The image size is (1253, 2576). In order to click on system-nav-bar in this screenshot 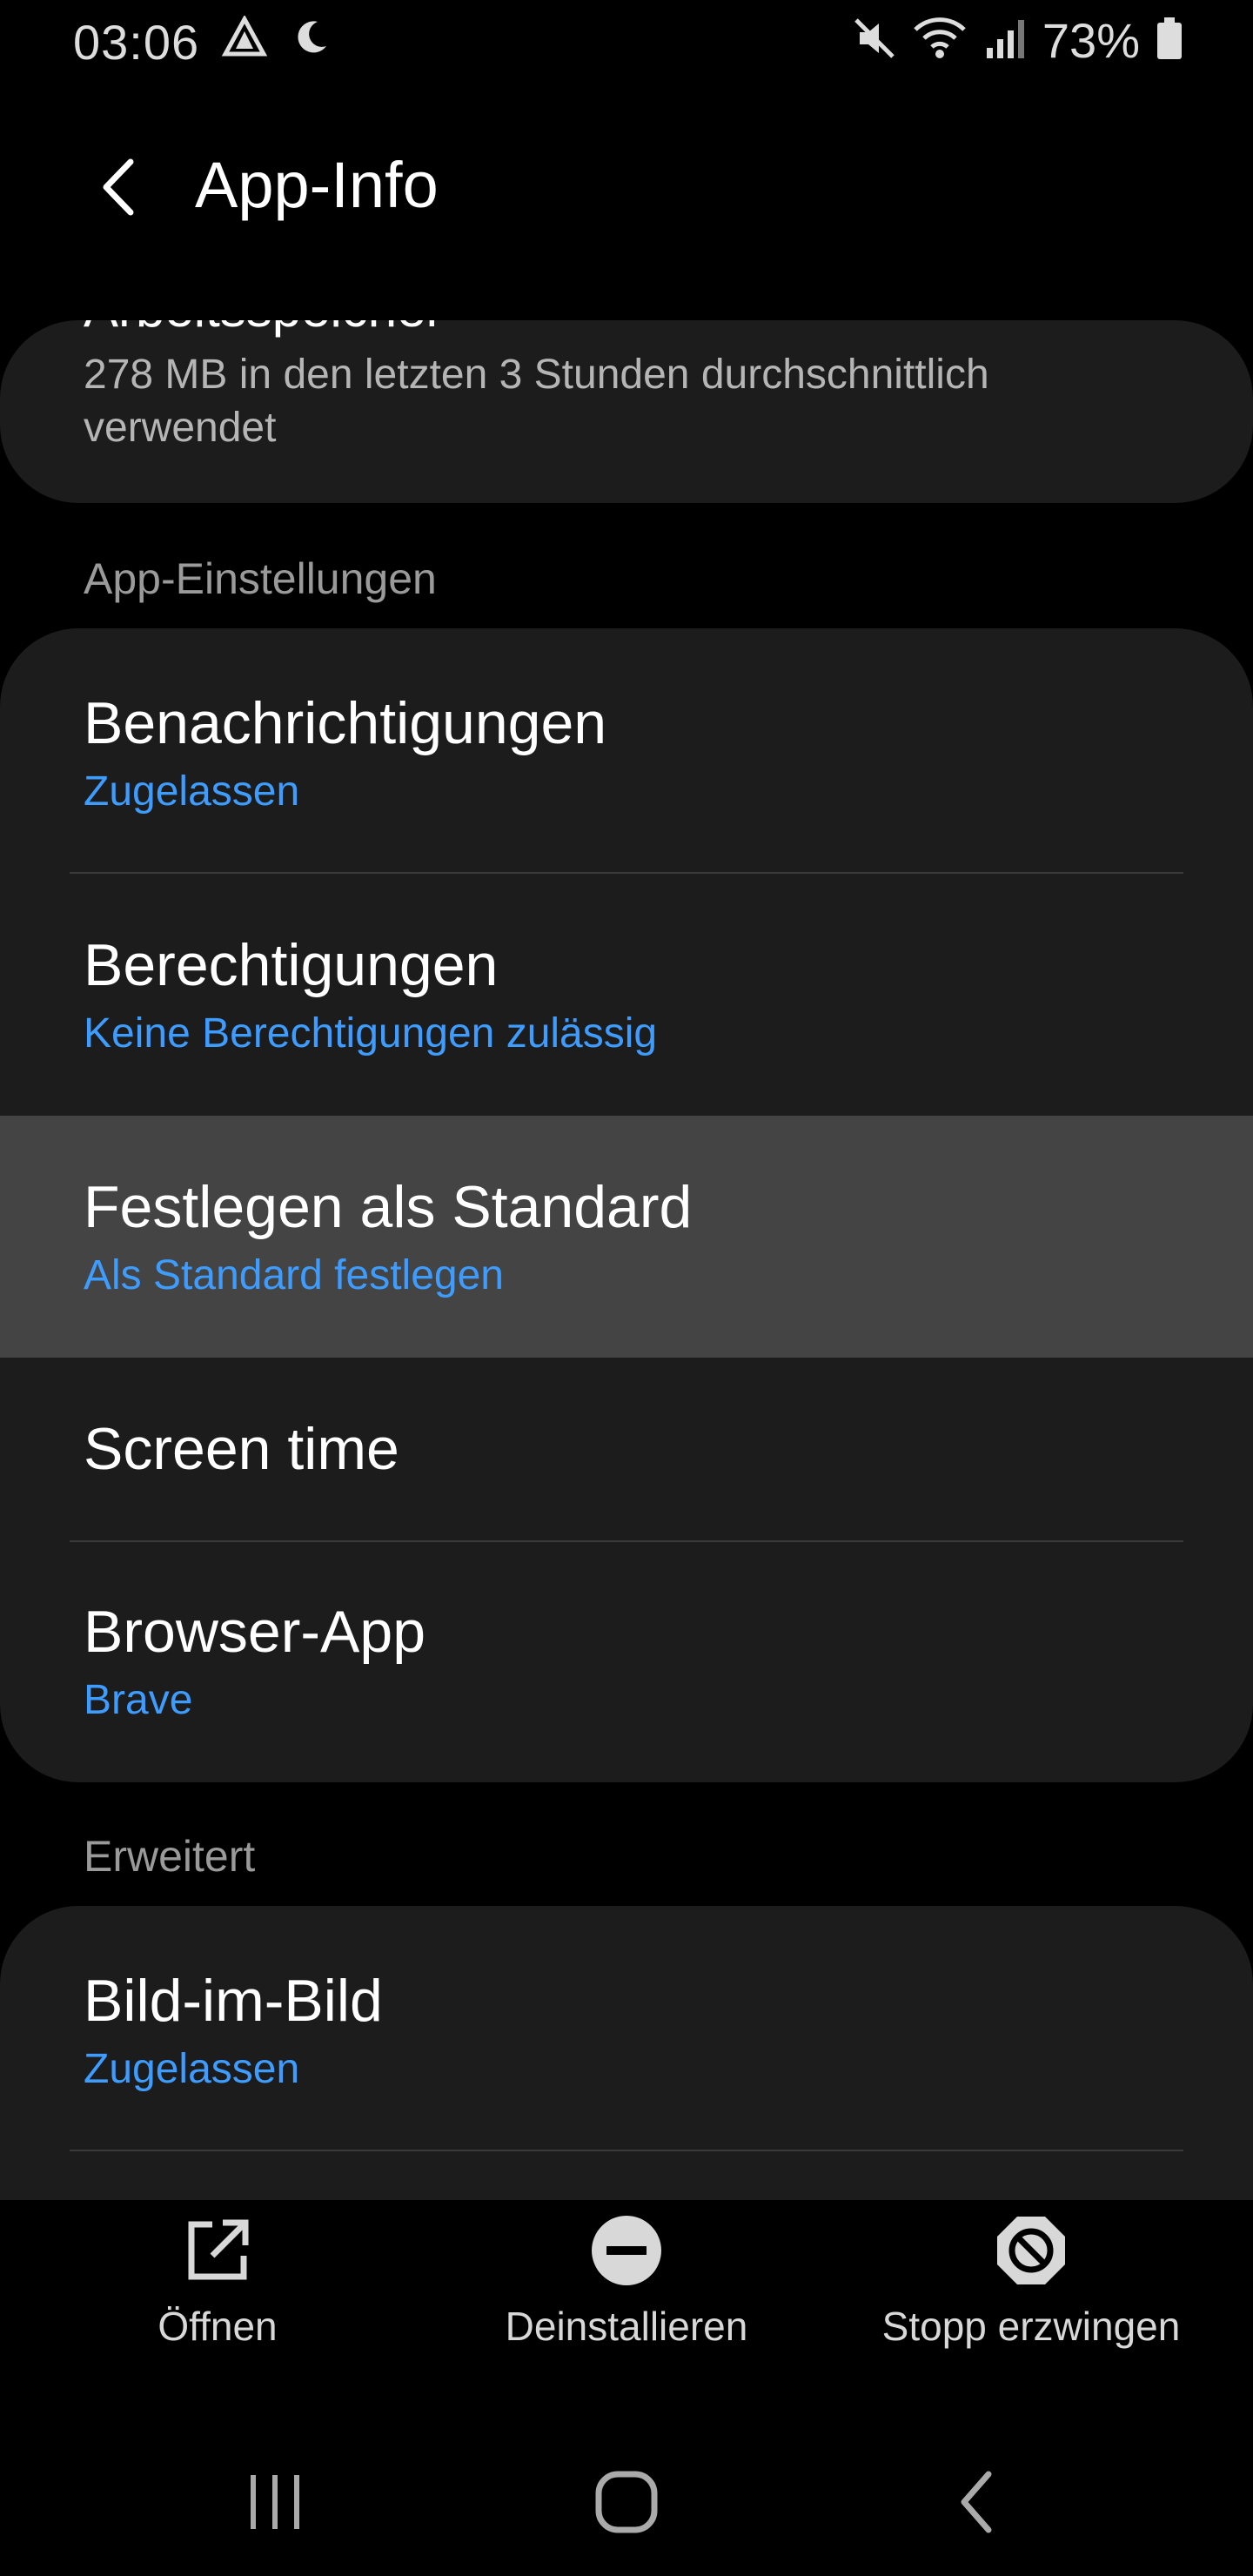, I will do `click(626, 2502)`.